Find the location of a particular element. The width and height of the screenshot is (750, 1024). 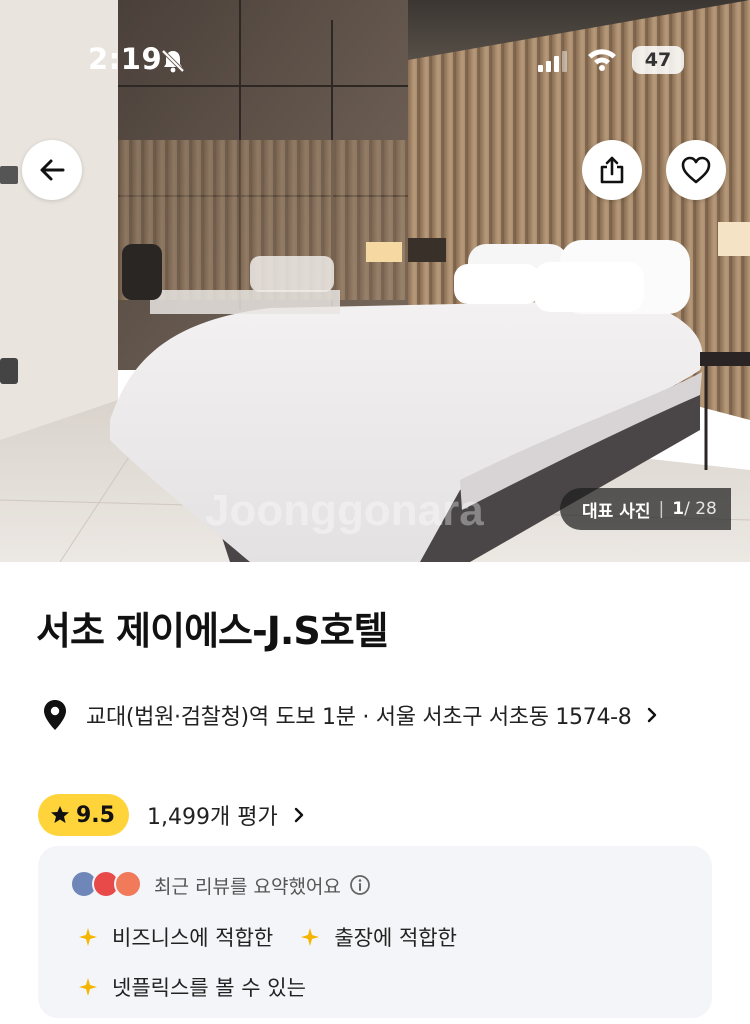

share-icon is located at coordinates (612, 170).